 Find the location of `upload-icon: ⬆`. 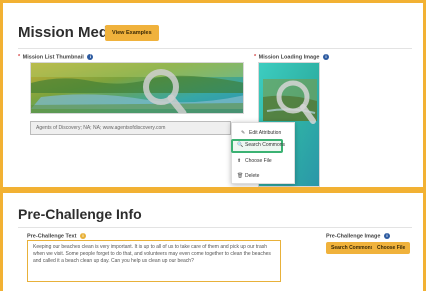

upload-icon: ⬆ is located at coordinates (239, 161).